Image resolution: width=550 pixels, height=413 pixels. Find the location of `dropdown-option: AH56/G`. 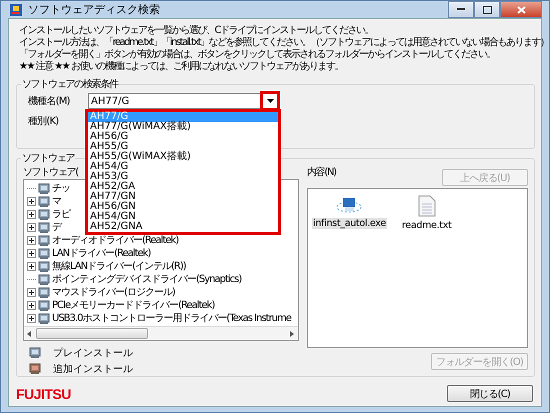

dropdown-option: AH56/G is located at coordinates (183, 137).